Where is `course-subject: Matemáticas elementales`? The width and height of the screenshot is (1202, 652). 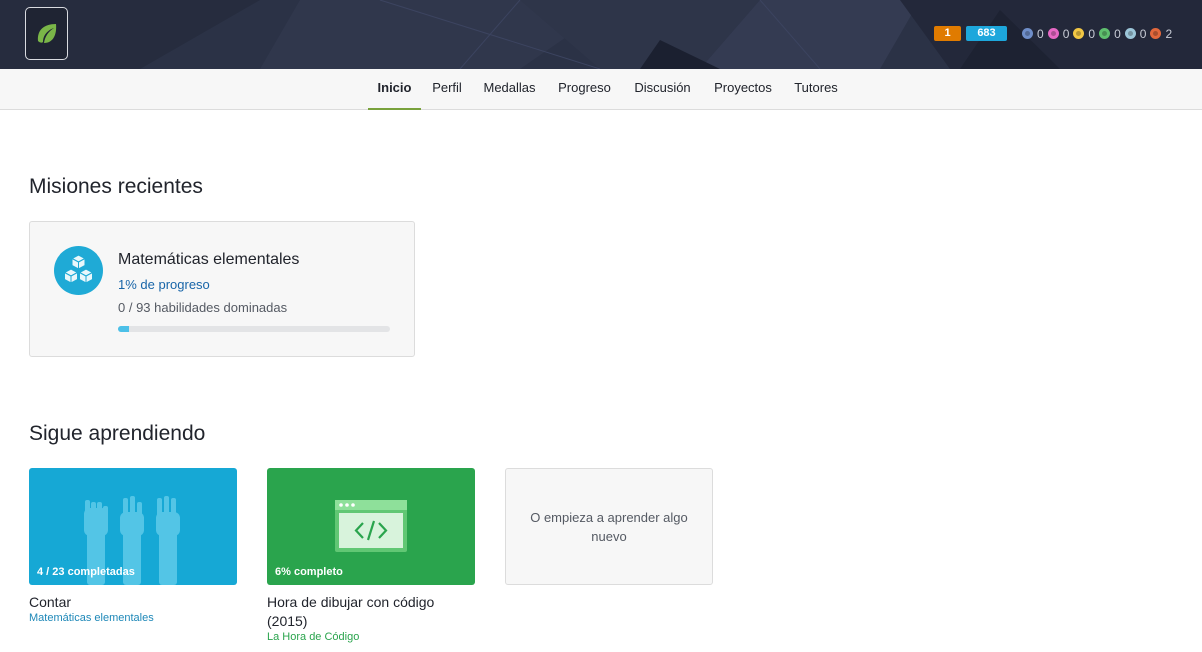 course-subject: Matemáticas elementales is located at coordinates (91, 618).